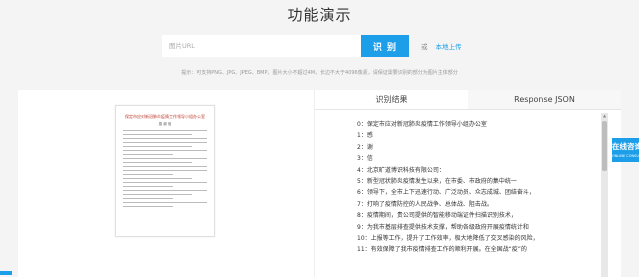 The width and height of the screenshot is (639, 277). I want to click on online-consult-button: 在线咨询 ONLINE CONSULTATION, so click(625, 150).